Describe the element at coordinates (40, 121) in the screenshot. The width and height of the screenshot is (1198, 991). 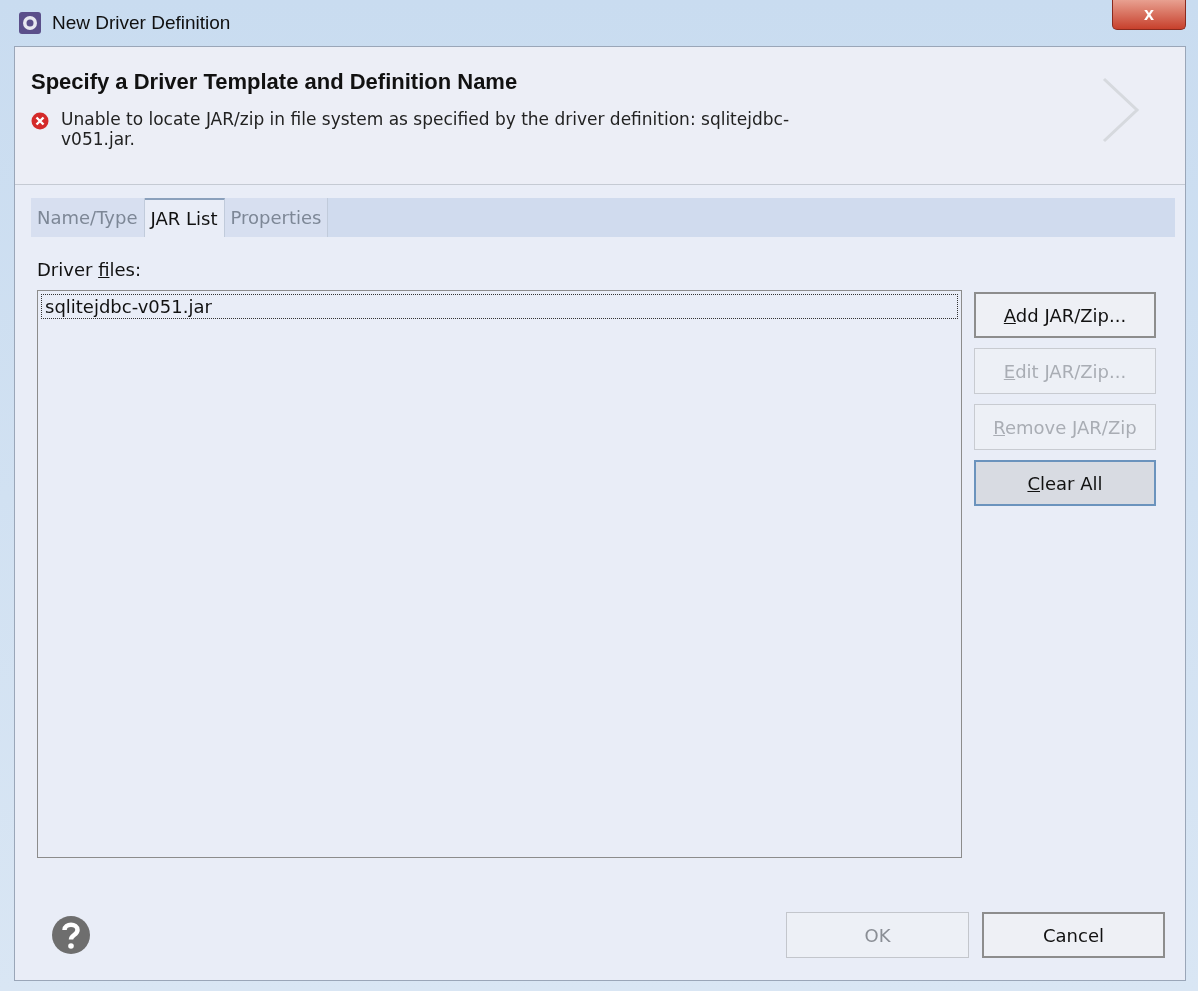
I see `error-icon` at that location.